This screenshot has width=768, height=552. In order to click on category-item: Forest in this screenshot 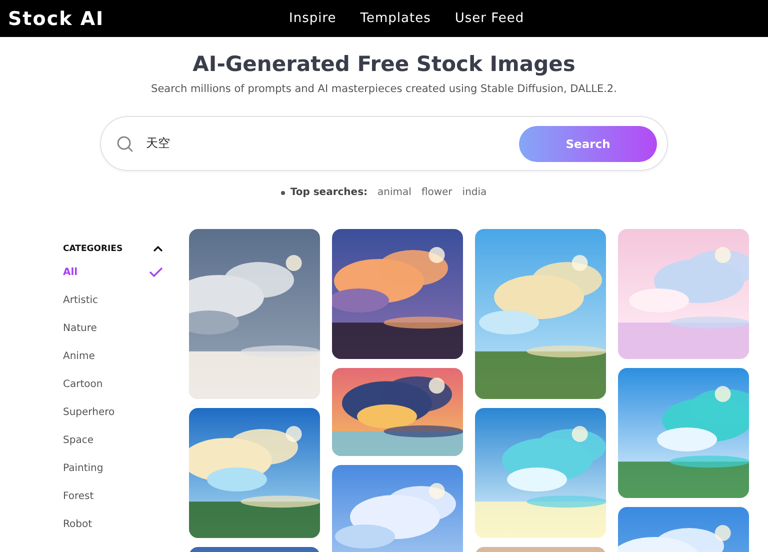, I will do `click(113, 496)`.